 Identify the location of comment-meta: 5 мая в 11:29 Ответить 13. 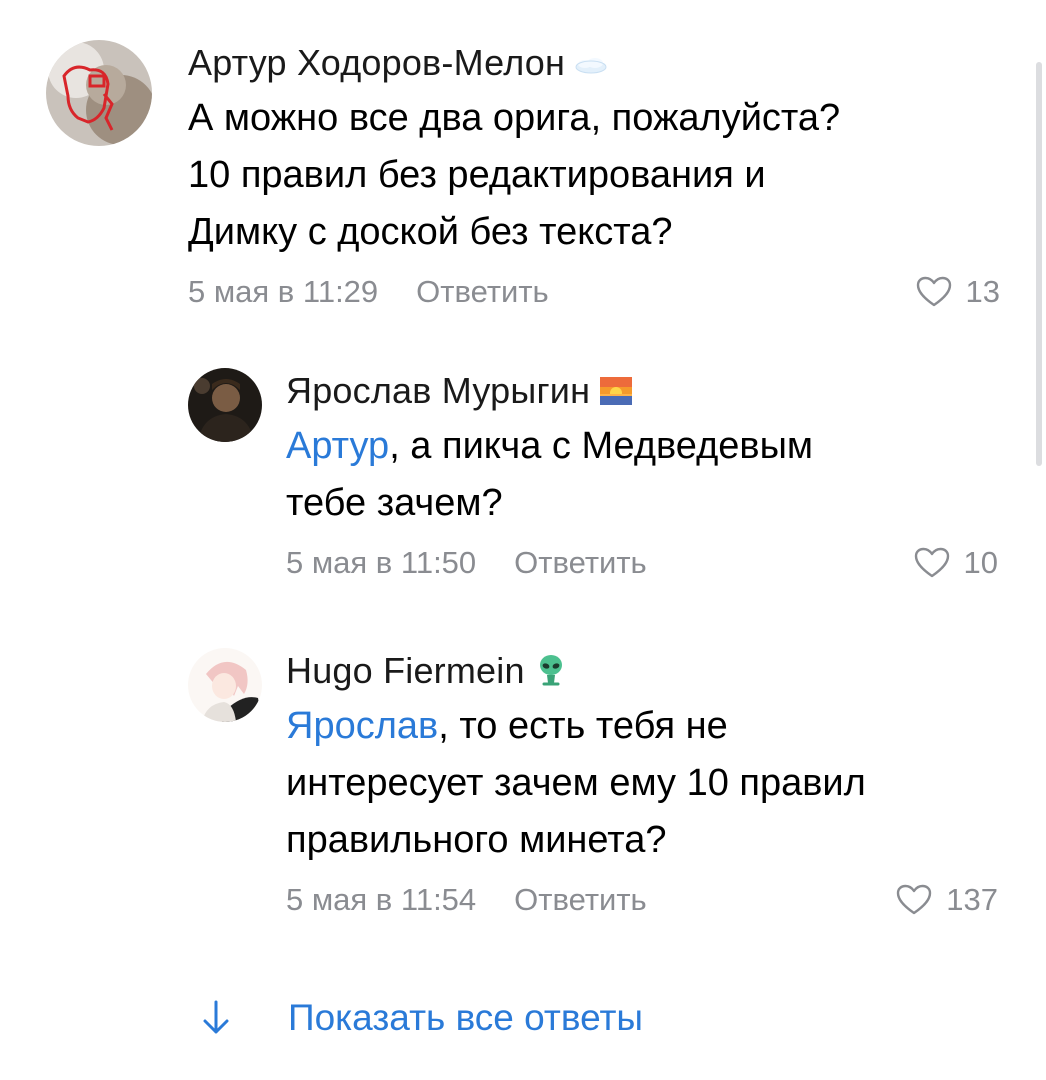
(594, 292).